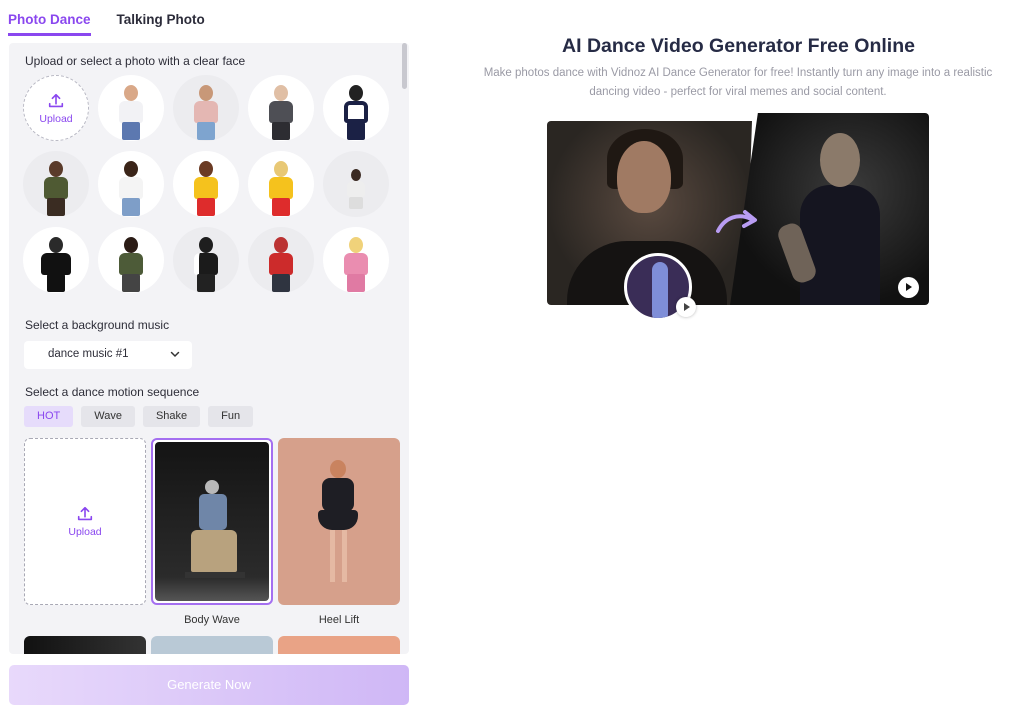  Describe the element at coordinates (339, 521) in the screenshot. I see `motion-option-heel-lift` at that location.